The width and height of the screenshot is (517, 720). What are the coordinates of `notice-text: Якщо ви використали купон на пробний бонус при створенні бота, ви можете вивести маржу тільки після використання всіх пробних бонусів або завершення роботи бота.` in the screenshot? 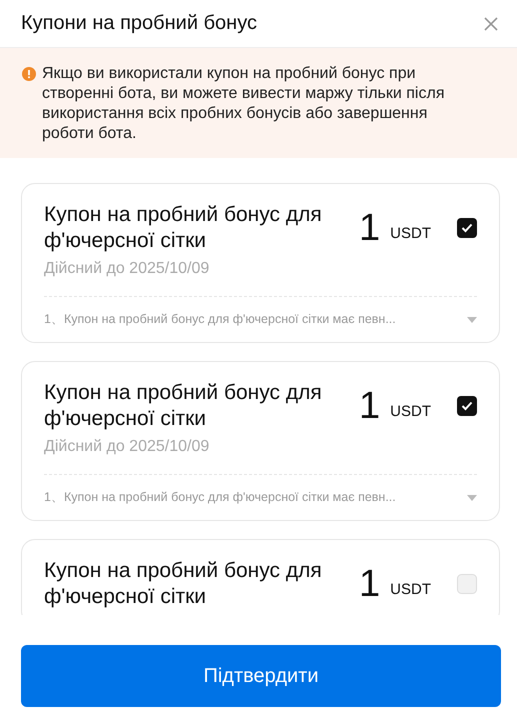 It's located at (244, 104).